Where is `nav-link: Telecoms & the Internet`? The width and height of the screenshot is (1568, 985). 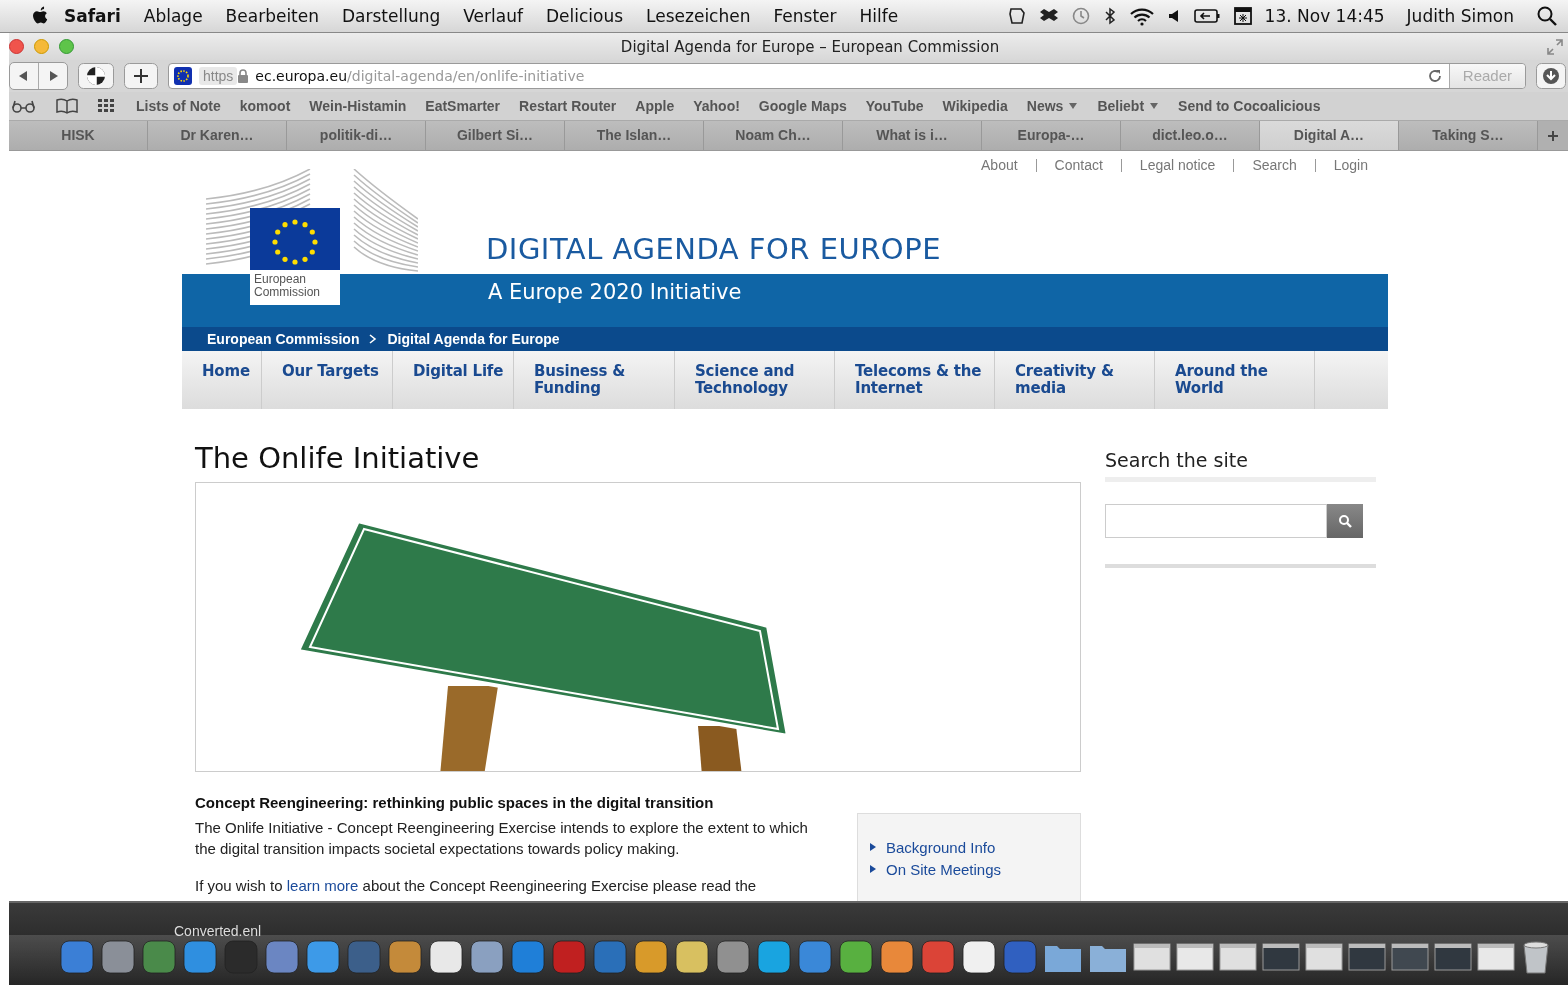
nav-link: Telecoms & the Internet is located at coordinates (915, 380).